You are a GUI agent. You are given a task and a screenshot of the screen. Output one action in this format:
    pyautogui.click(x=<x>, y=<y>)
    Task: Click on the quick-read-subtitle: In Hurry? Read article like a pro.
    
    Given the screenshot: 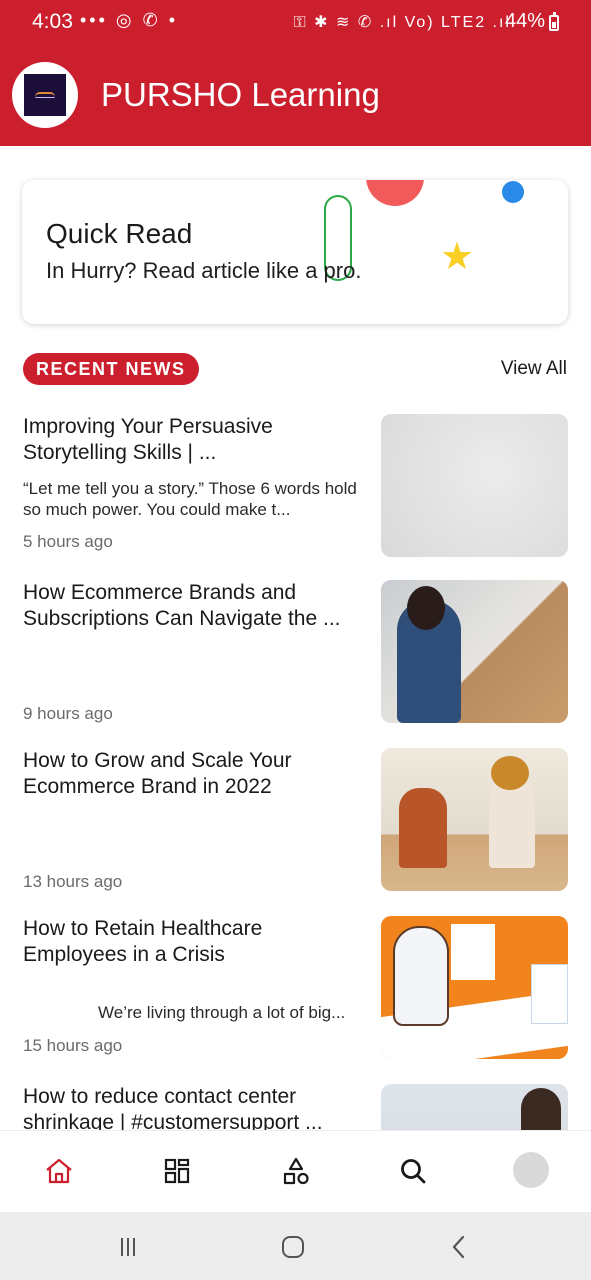 What is the action you would take?
    pyautogui.click(x=204, y=270)
    